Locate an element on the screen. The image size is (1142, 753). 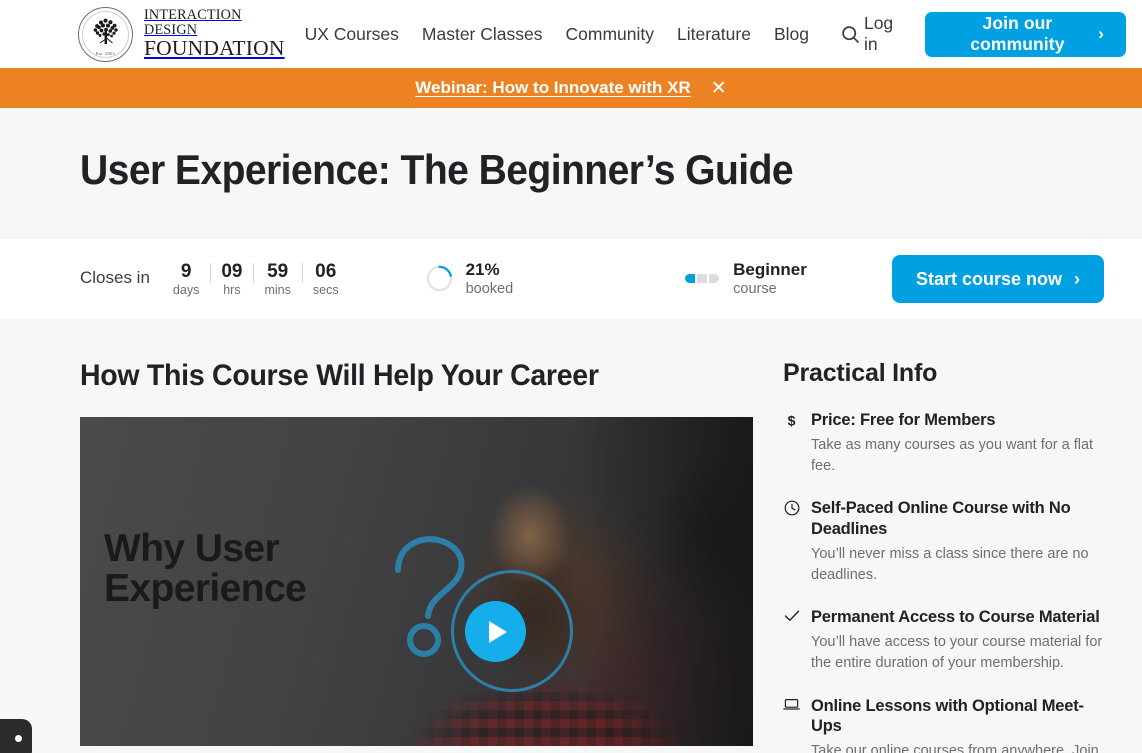
header-actions: Log in Join our community › is located at coordinates (995, 34).